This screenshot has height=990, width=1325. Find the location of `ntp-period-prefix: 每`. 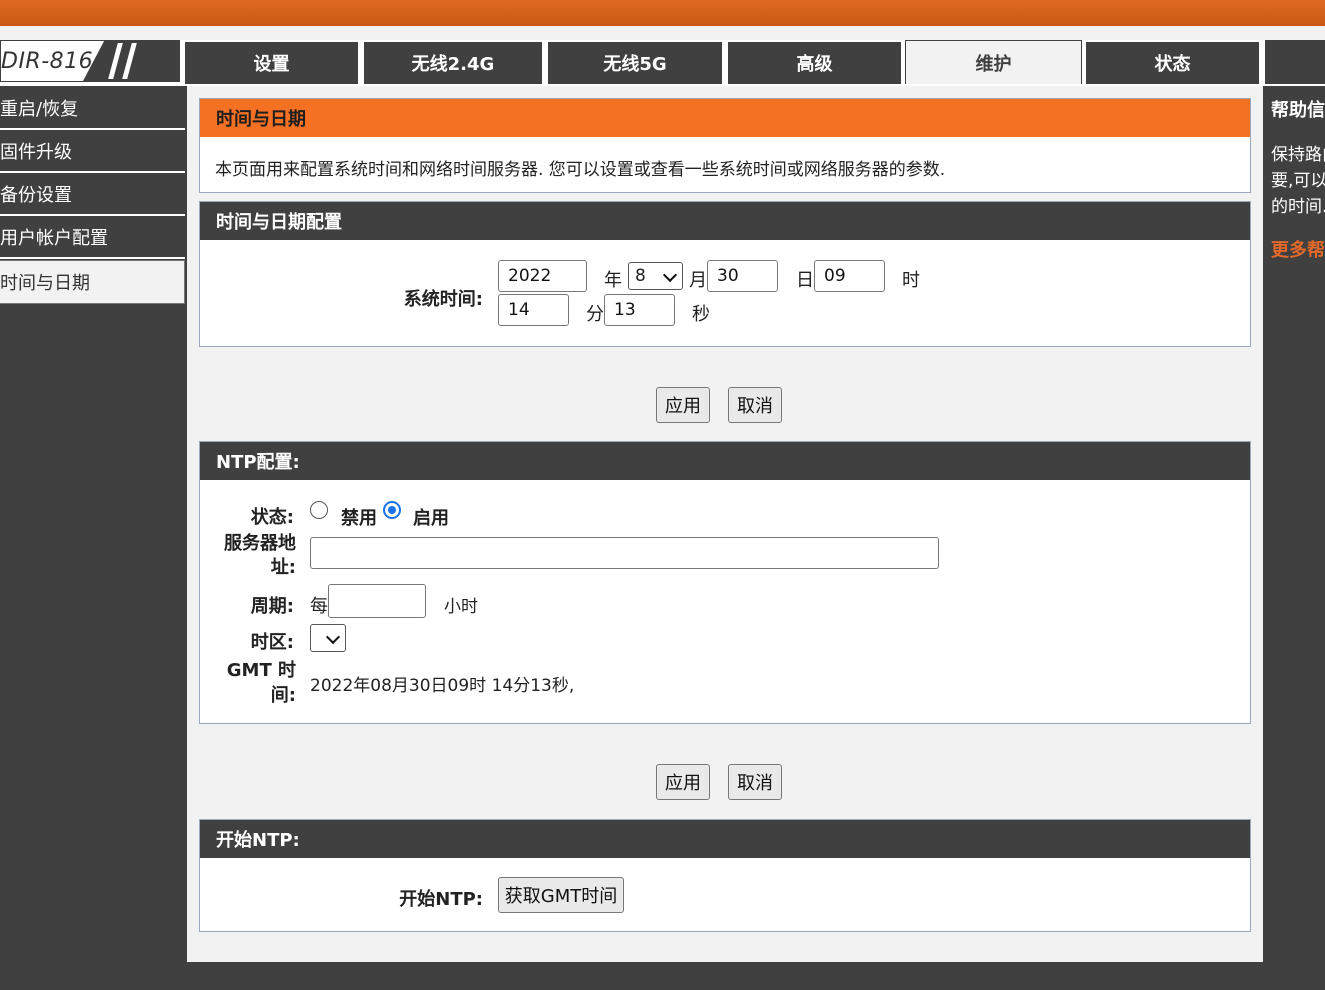

ntp-period-prefix: 每 is located at coordinates (319, 606).